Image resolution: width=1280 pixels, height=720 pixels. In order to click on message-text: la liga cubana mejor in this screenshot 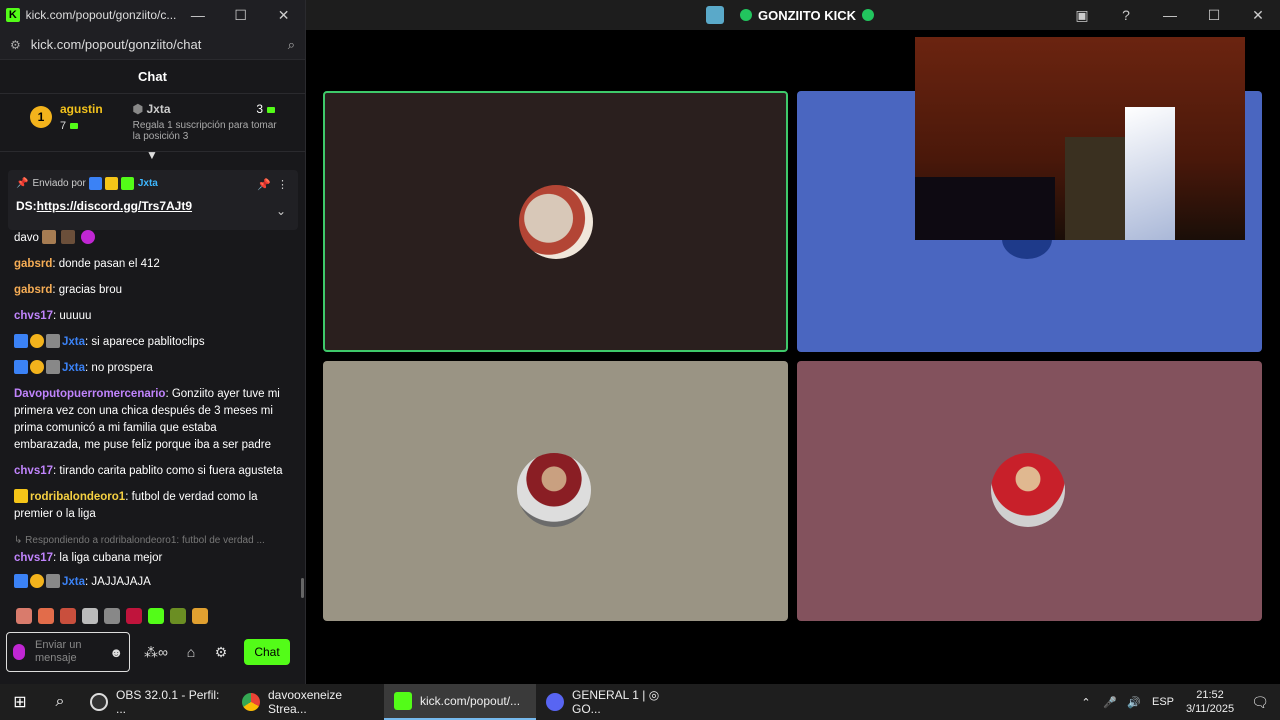, I will do `click(111, 558)`.